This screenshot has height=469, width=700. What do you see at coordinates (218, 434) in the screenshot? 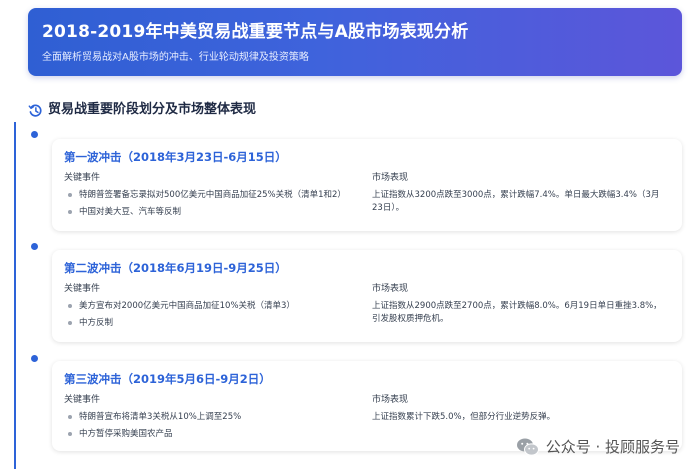
I see `event-item: 中方暂停采购美国农产品` at bounding box center [218, 434].